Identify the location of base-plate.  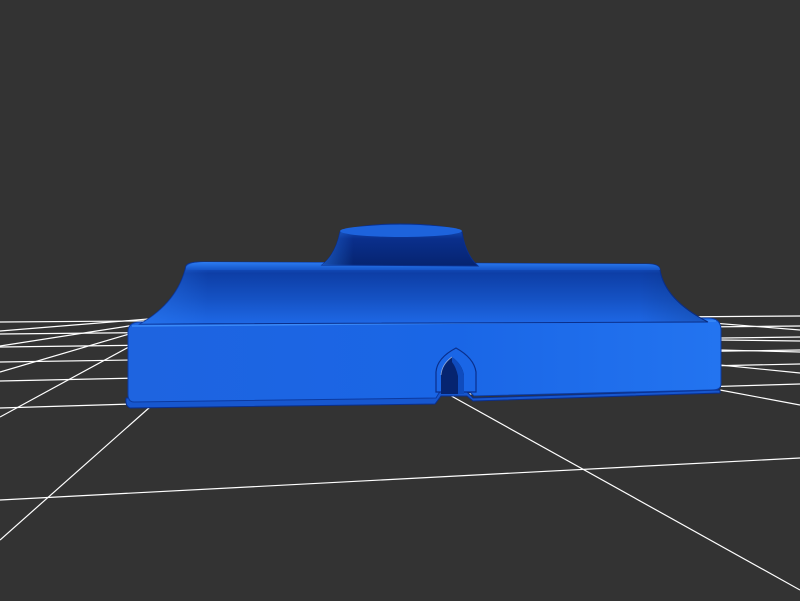
(424, 360).